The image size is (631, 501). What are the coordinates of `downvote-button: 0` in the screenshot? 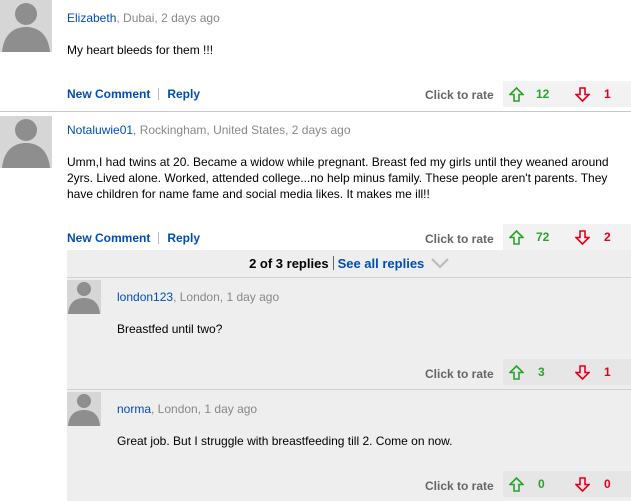 It's located at (593, 484).